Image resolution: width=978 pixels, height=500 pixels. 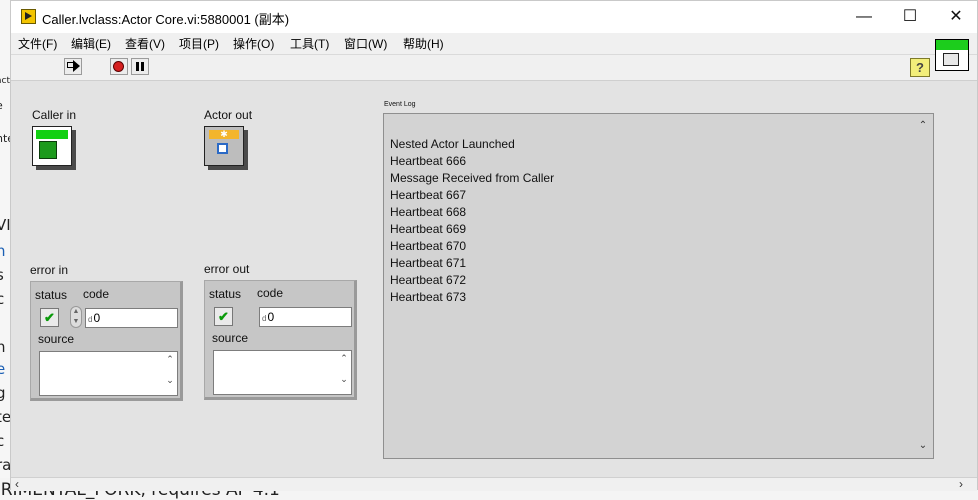 I want to click on pause-button, so click(x=140, y=66).